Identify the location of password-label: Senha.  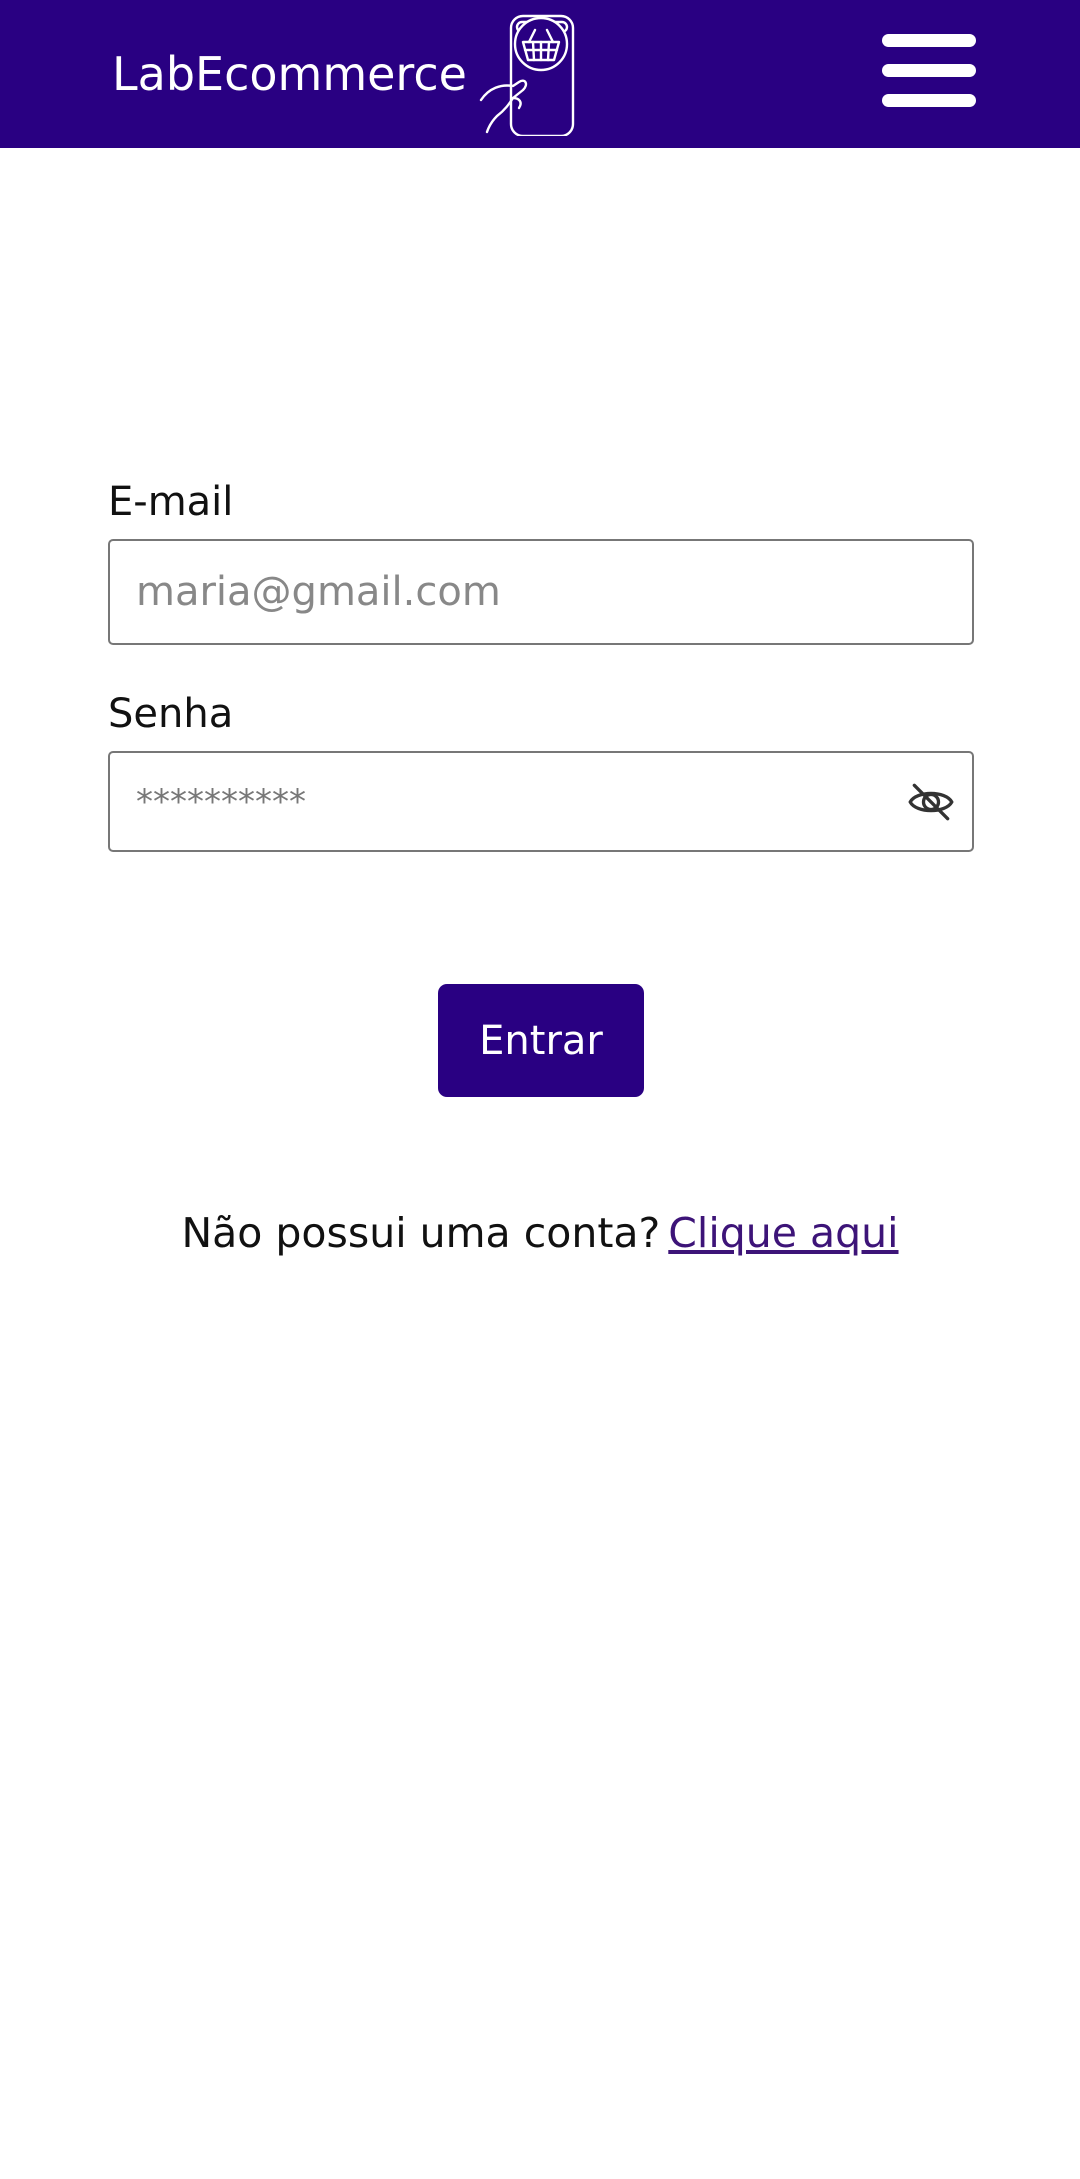
(171, 714).